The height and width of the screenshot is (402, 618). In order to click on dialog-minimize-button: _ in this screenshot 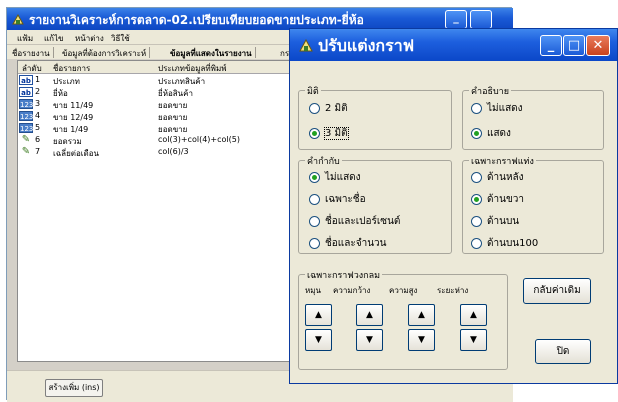, I will do `click(551, 45)`.